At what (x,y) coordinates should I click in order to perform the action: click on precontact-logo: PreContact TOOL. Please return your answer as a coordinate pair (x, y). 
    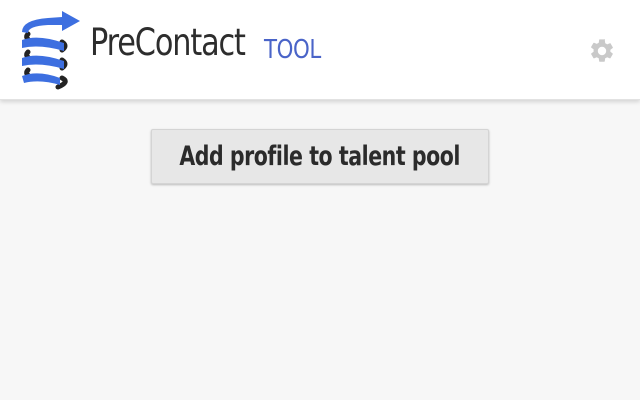
    Looking at the image, I should click on (169, 49).